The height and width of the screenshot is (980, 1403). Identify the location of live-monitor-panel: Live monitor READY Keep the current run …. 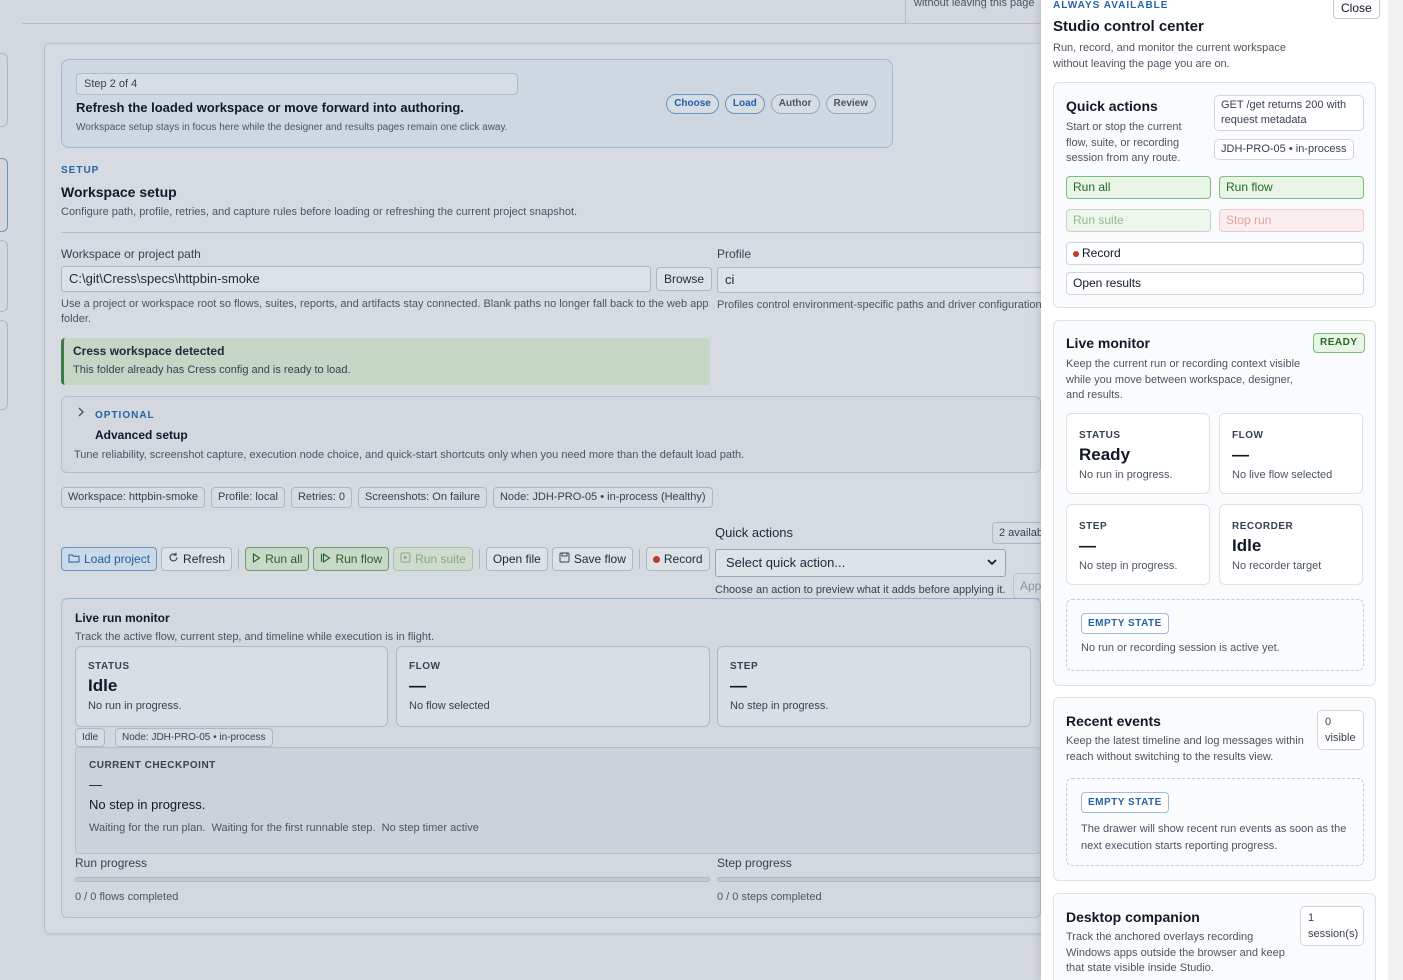
(1214, 503).